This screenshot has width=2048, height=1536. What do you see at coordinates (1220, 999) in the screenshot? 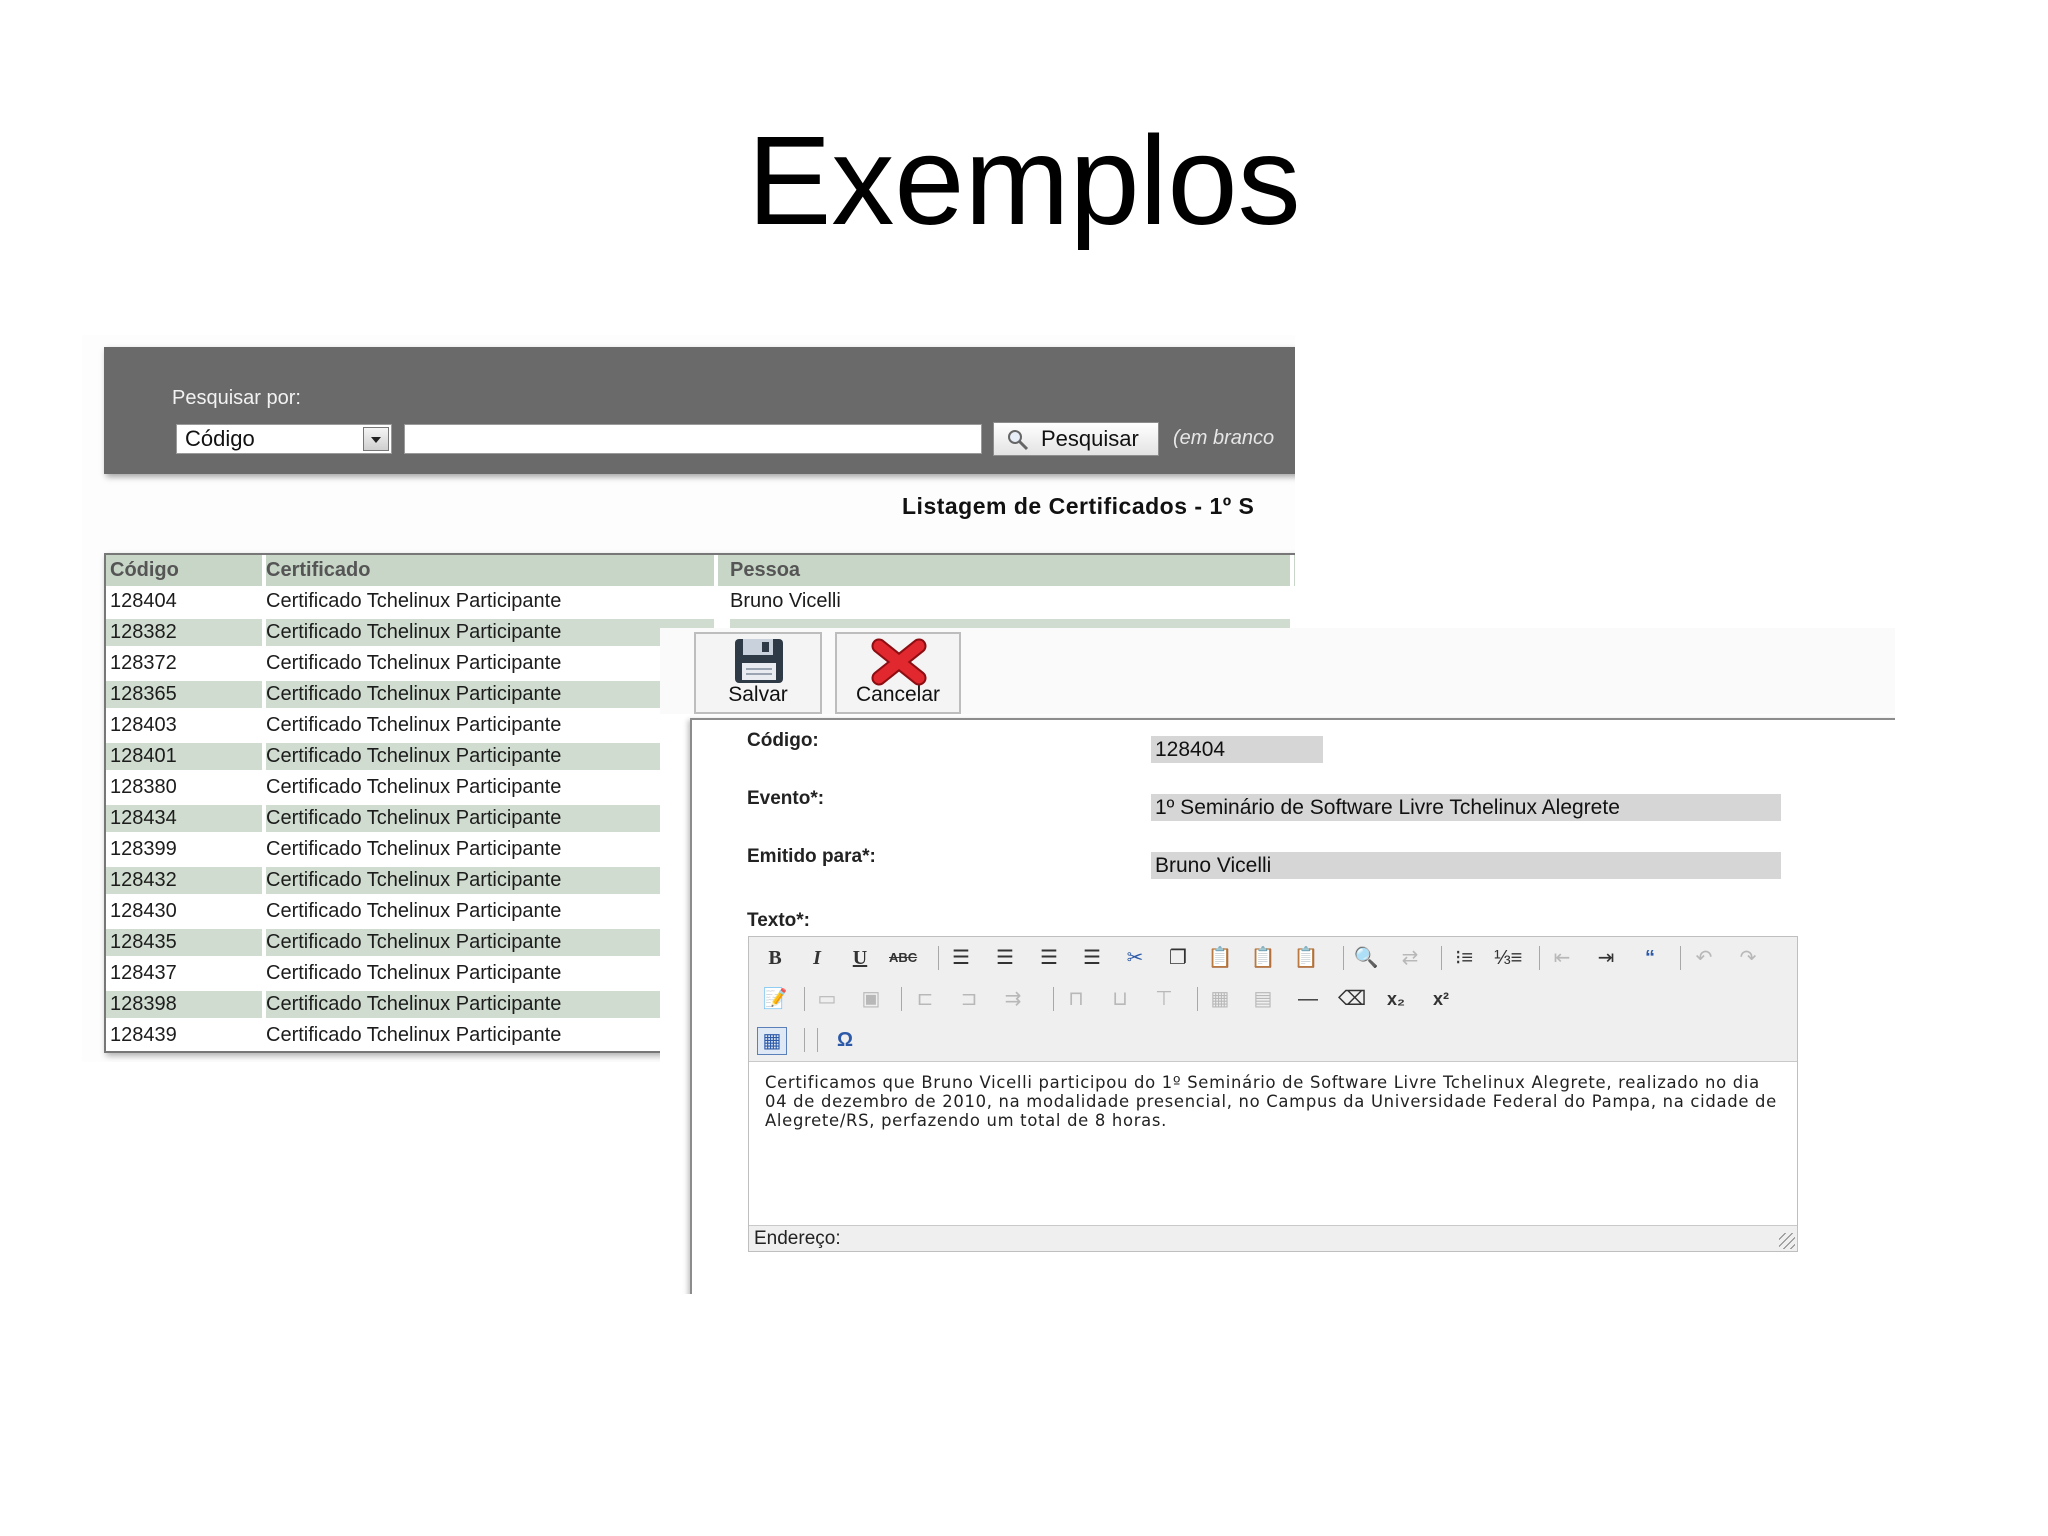
I see `split-cells-icon: ▦` at bounding box center [1220, 999].